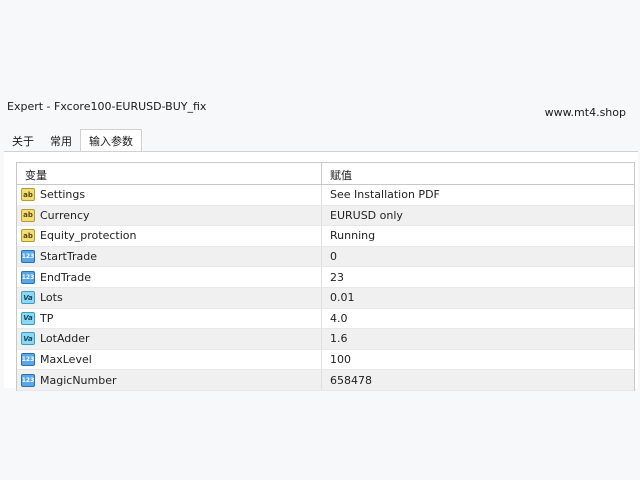  What do you see at coordinates (68, 257) in the screenshot?
I see `variable-name: StartTrade` at bounding box center [68, 257].